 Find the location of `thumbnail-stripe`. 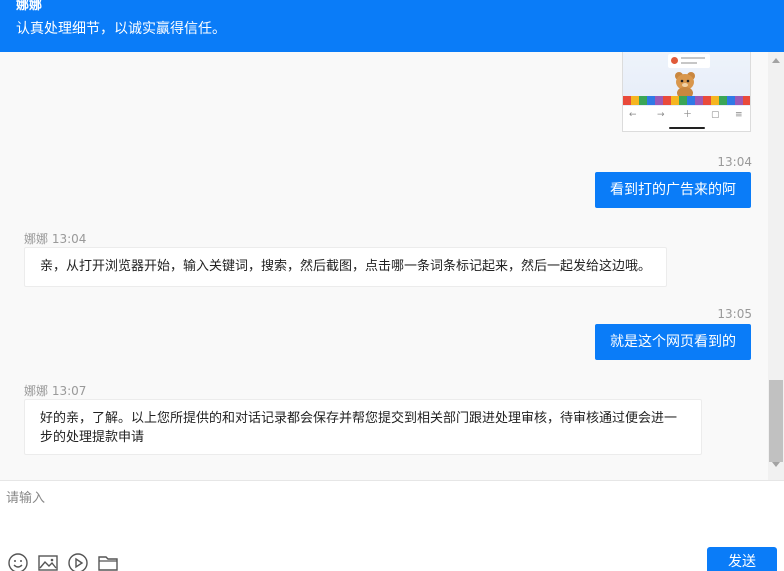

thumbnail-stripe is located at coordinates (686, 100).